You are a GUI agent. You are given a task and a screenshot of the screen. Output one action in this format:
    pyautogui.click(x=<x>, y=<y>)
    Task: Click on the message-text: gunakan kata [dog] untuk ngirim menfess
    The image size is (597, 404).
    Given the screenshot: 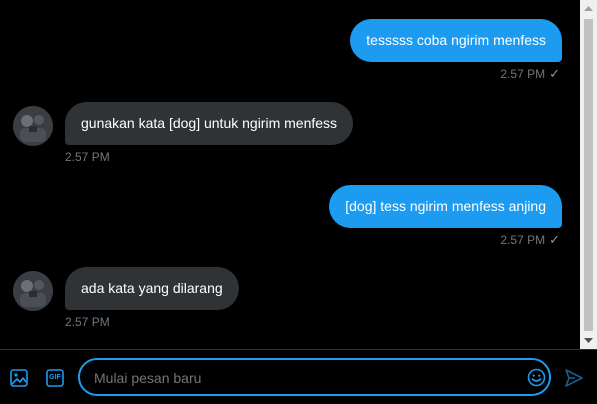 What is the action you would take?
    pyautogui.click(x=209, y=123)
    